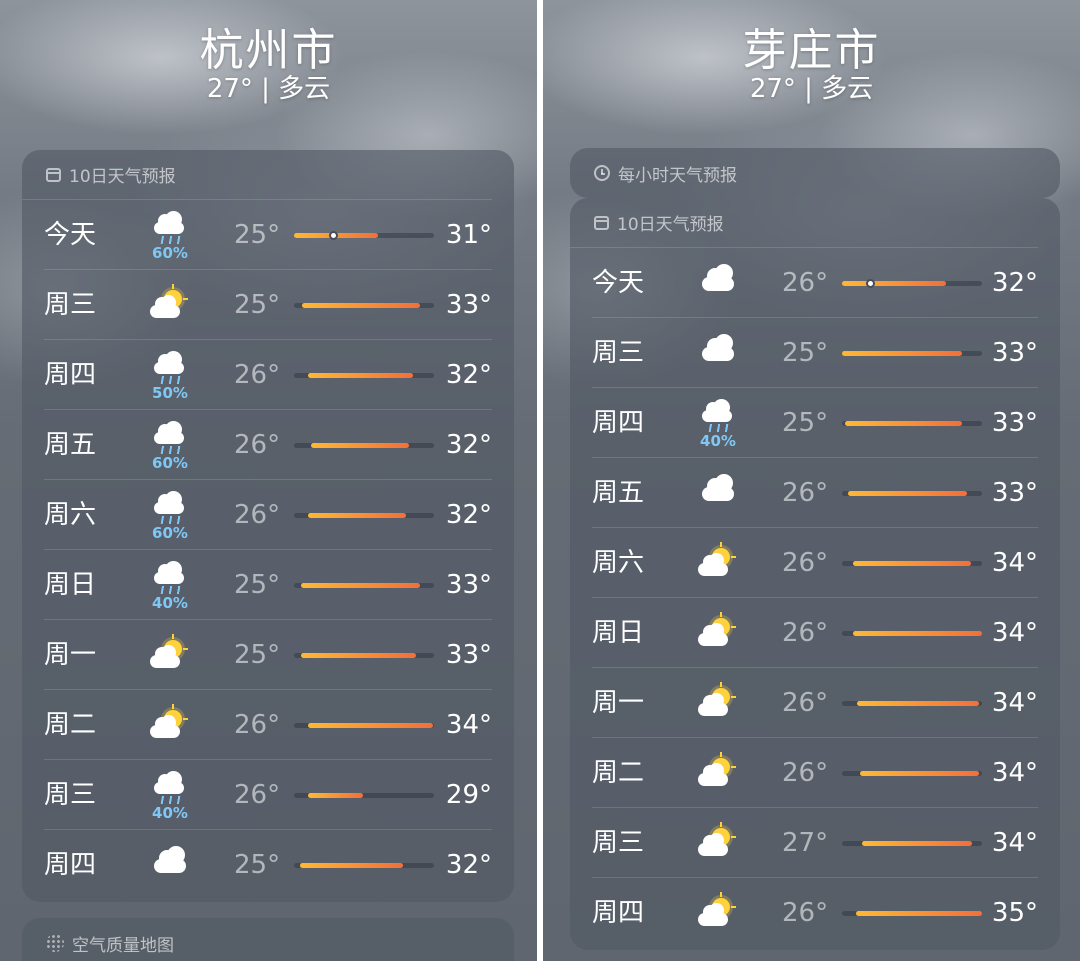 The width and height of the screenshot is (1080, 961). I want to click on forecast-row: 周五 26° 33°, so click(815, 493).